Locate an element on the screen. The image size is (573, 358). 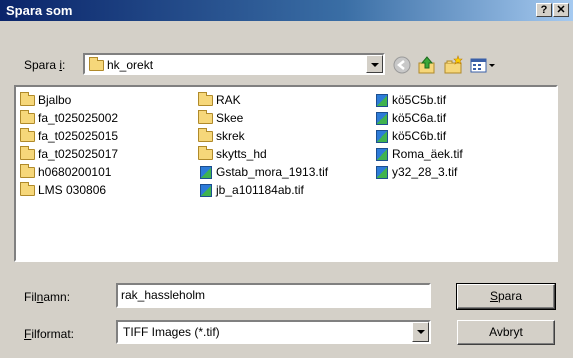
filetype-combobox: TIFF Images (*.tif) is located at coordinates (273, 332).